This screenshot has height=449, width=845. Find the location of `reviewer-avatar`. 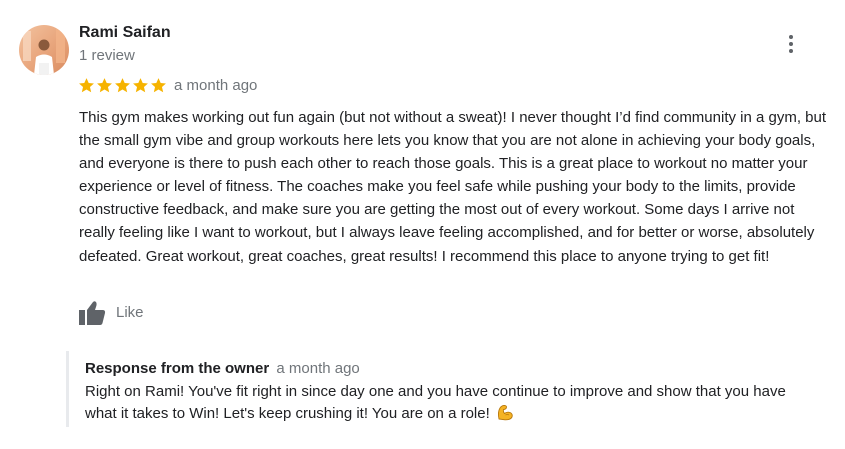

reviewer-avatar is located at coordinates (44, 50).